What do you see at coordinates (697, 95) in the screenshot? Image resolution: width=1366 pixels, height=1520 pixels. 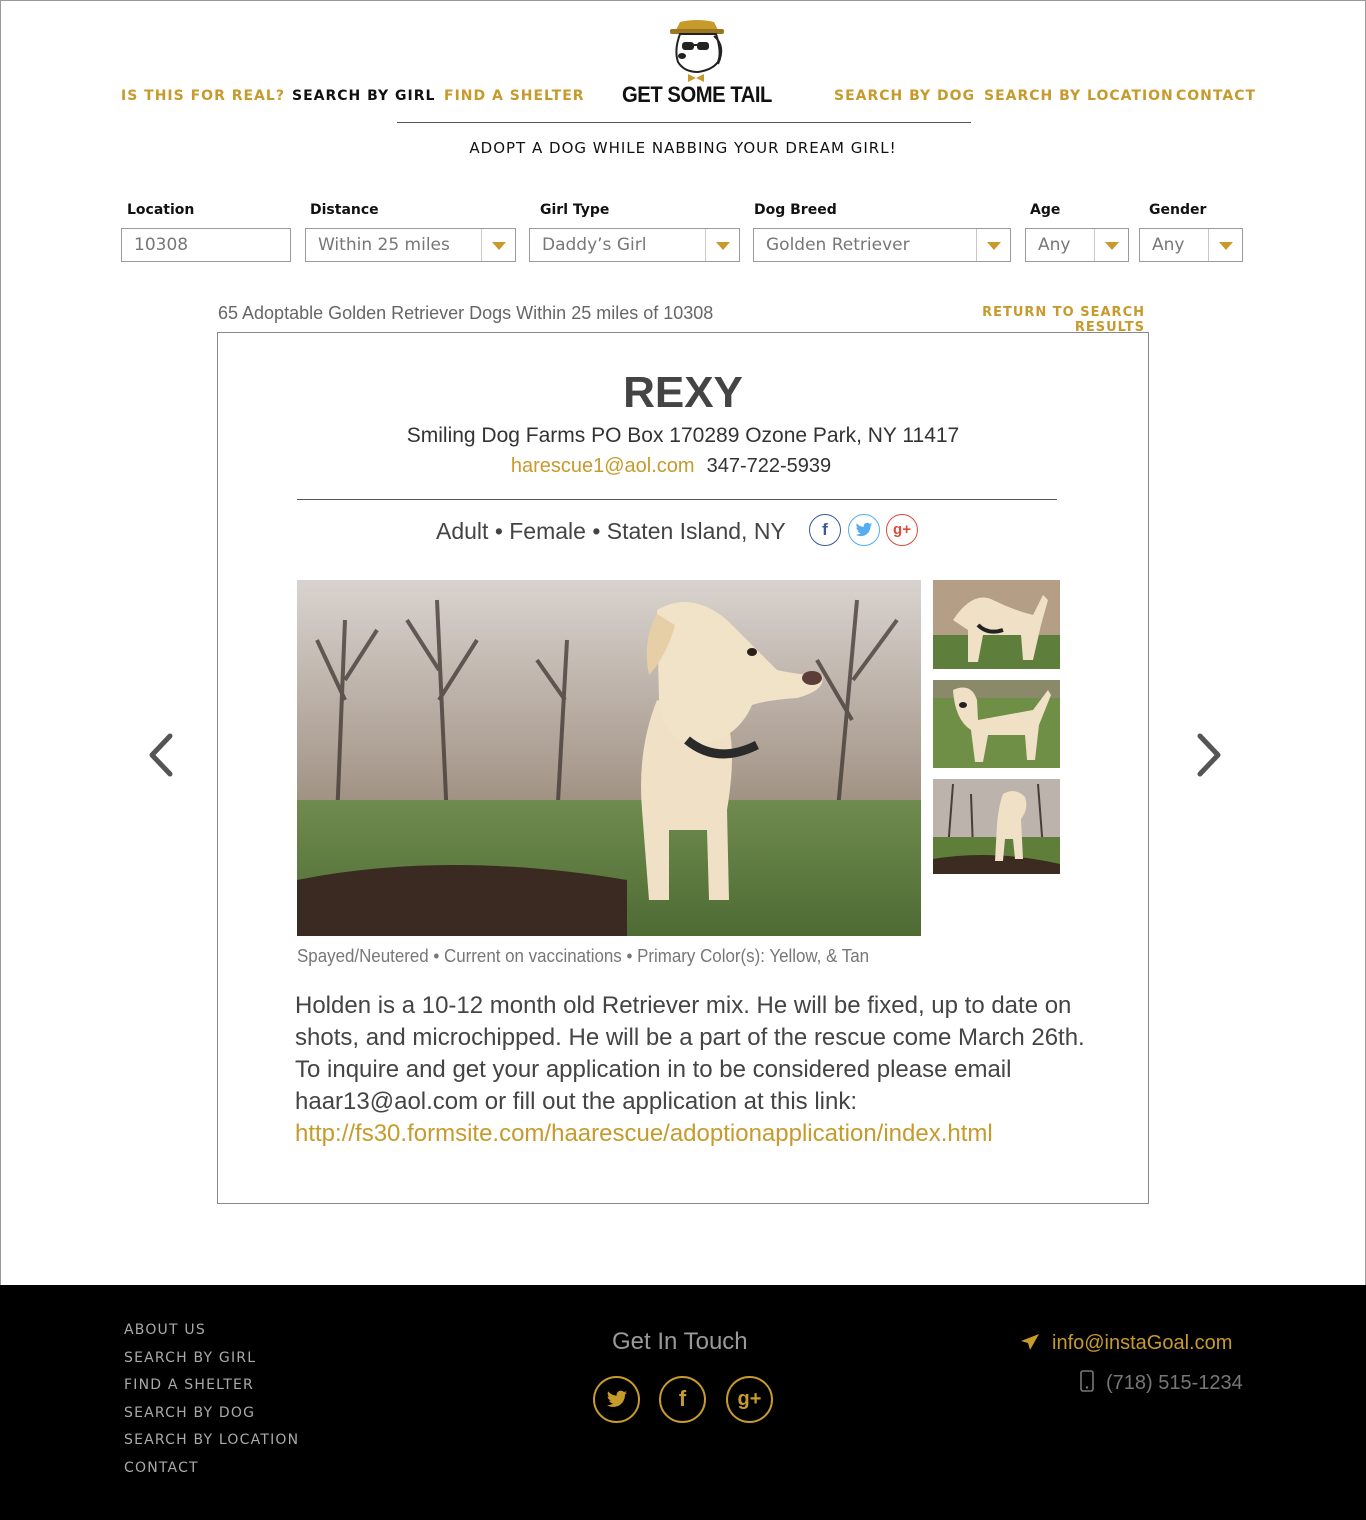 I see `logo-title: GET SOME TAIL` at bounding box center [697, 95].